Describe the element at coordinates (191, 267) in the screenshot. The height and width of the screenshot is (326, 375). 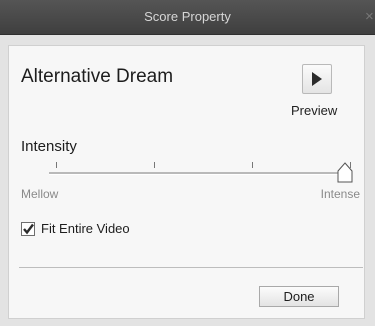
I see `divider` at that location.